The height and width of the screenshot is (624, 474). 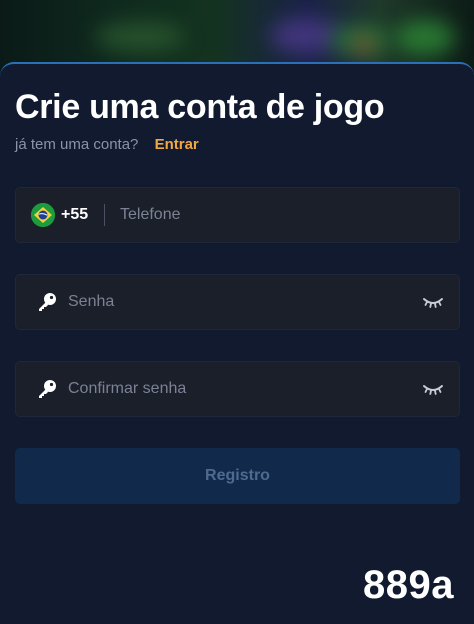 I want to click on field-divider, so click(x=104, y=215).